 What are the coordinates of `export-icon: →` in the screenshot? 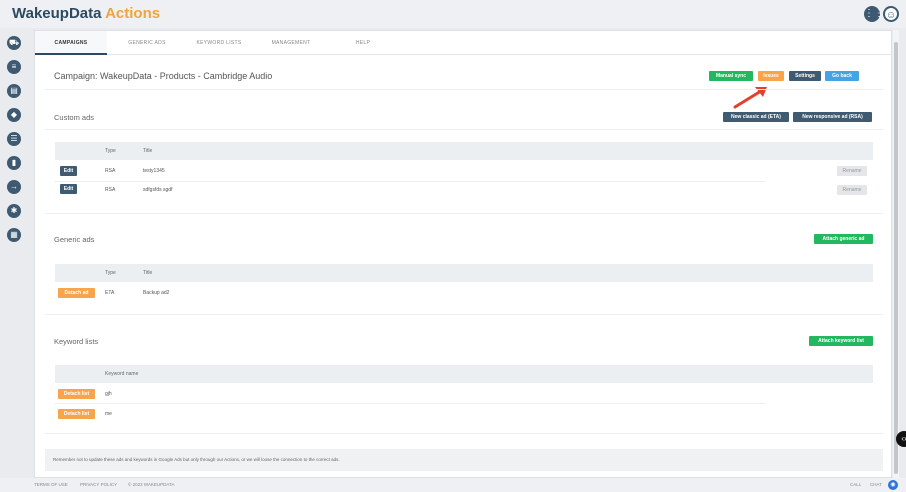 It's located at (14, 187).